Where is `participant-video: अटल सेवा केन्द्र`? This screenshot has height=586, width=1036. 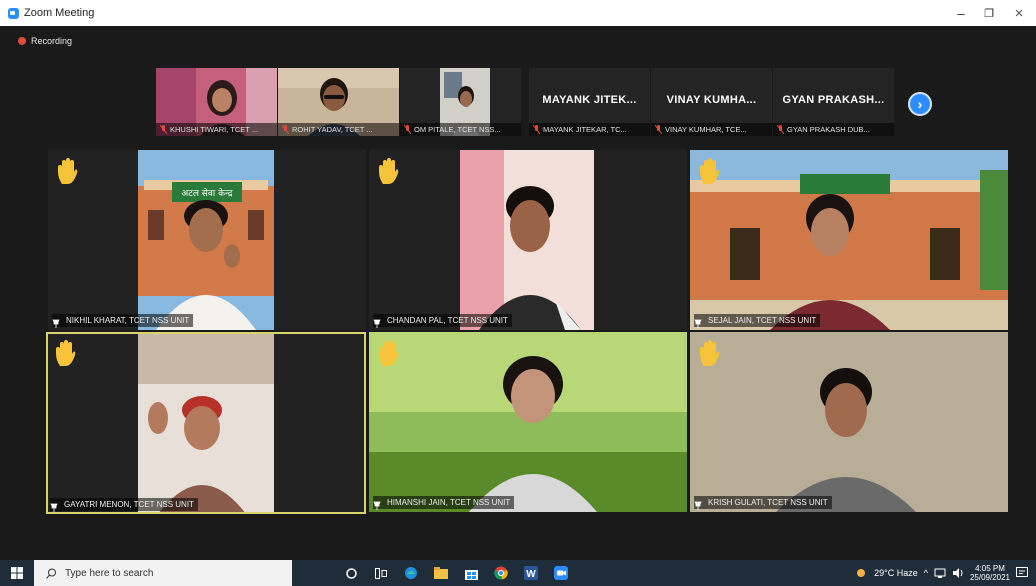 participant-video: अटल सेवा केन्द्र is located at coordinates (207, 240).